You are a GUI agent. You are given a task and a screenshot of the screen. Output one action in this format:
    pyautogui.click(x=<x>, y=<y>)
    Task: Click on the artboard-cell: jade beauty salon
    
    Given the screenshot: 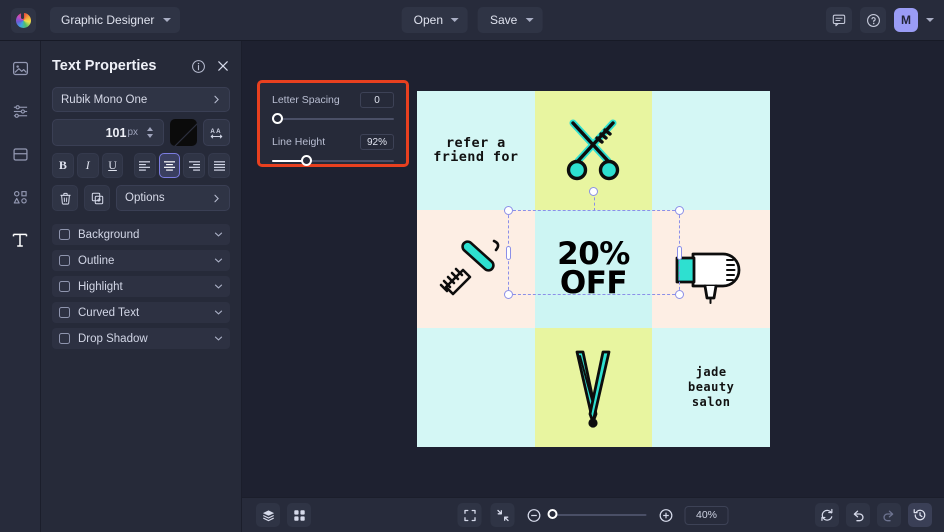 What is the action you would take?
    pyautogui.click(x=711, y=387)
    